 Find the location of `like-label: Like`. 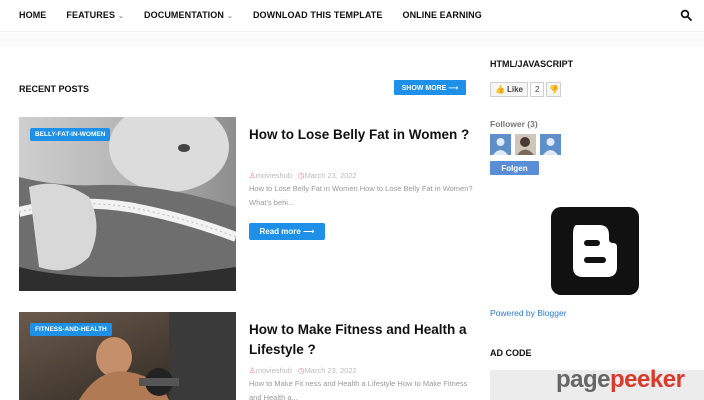

like-label: Like is located at coordinates (514, 89).